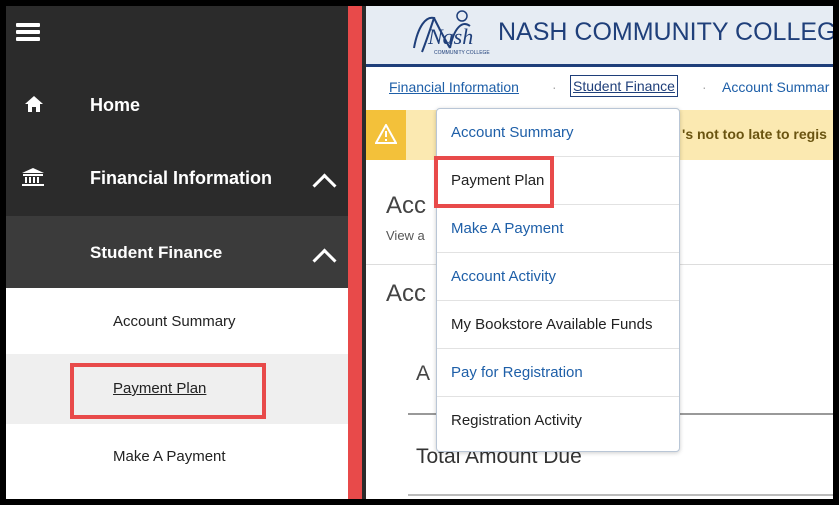 This screenshot has width=839, height=505. Describe the element at coordinates (28, 32) in the screenshot. I see `hamburger-menu-icon` at that location.